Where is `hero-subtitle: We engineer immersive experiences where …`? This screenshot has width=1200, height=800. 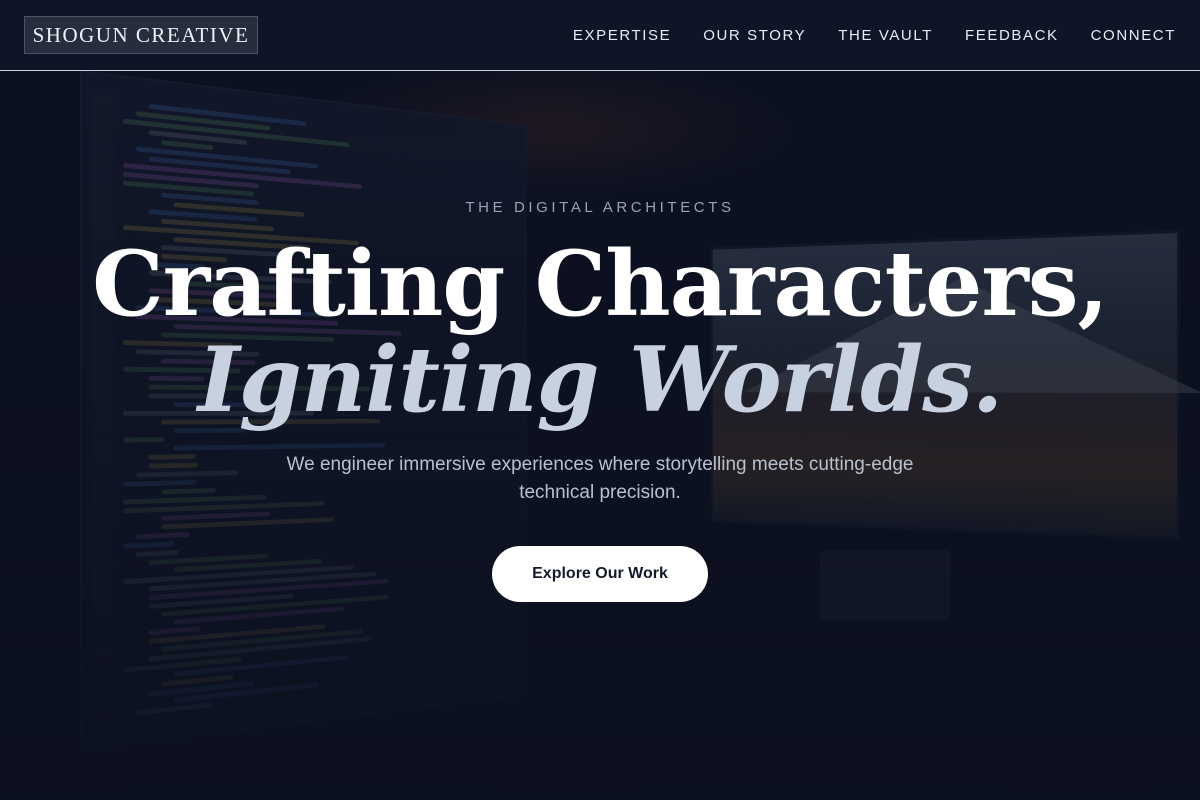 hero-subtitle: We engineer immersive experiences where … is located at coordinates (600, 478).